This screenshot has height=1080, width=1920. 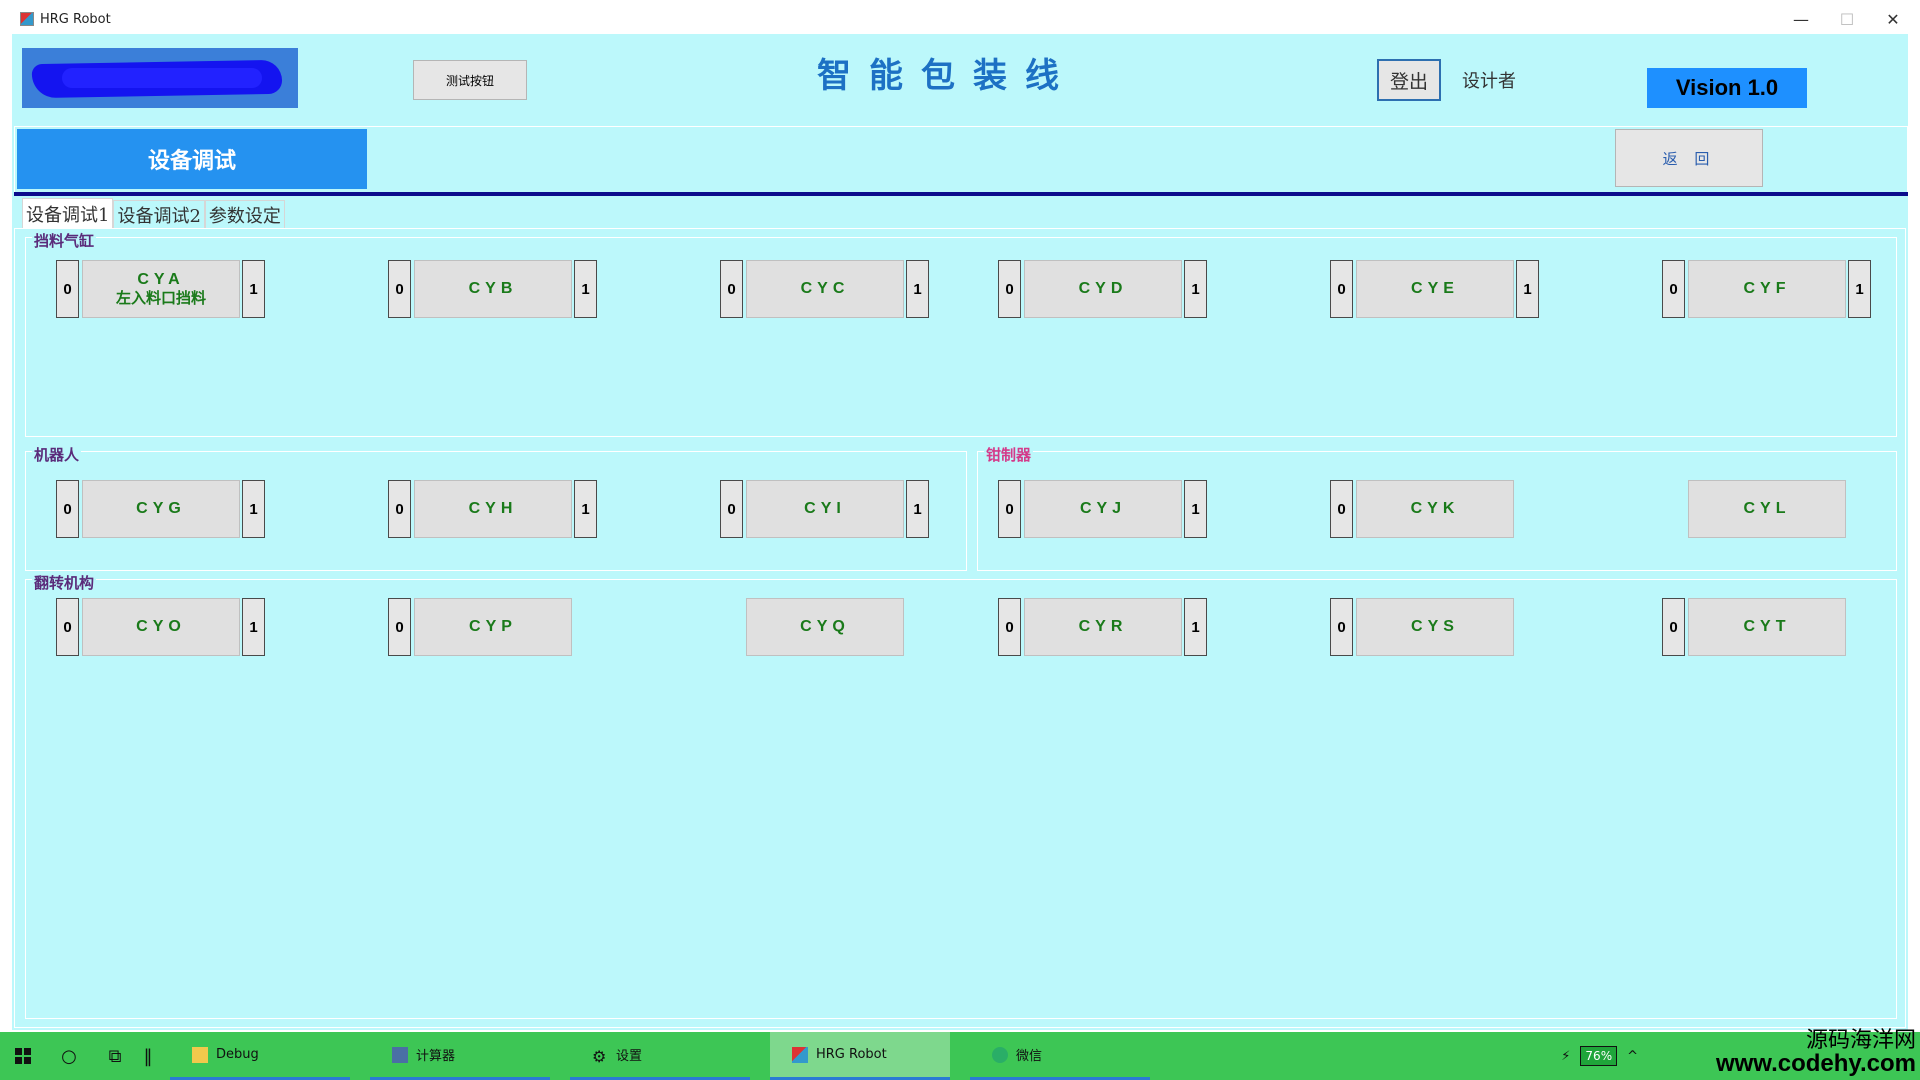 What do you see at coordinates (57, 454) in the screenshot?
I see `group-title: 机器人` at bounding box center [57, 454].